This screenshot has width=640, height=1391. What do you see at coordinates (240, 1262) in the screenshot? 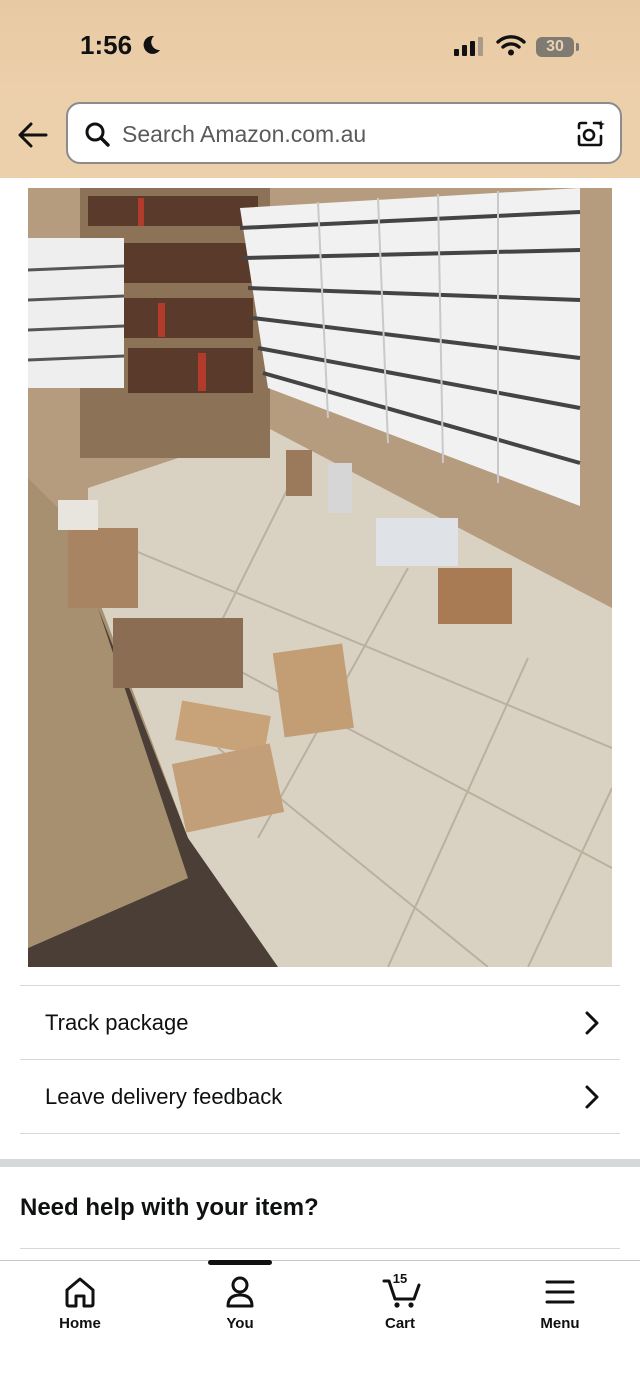
I see `tab-selected-indicator` at bounding box center [240, 1262].